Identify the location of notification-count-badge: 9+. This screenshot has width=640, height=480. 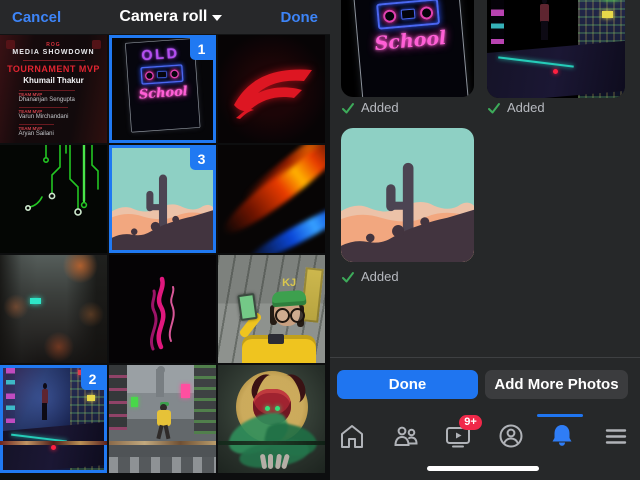
(470, 422).